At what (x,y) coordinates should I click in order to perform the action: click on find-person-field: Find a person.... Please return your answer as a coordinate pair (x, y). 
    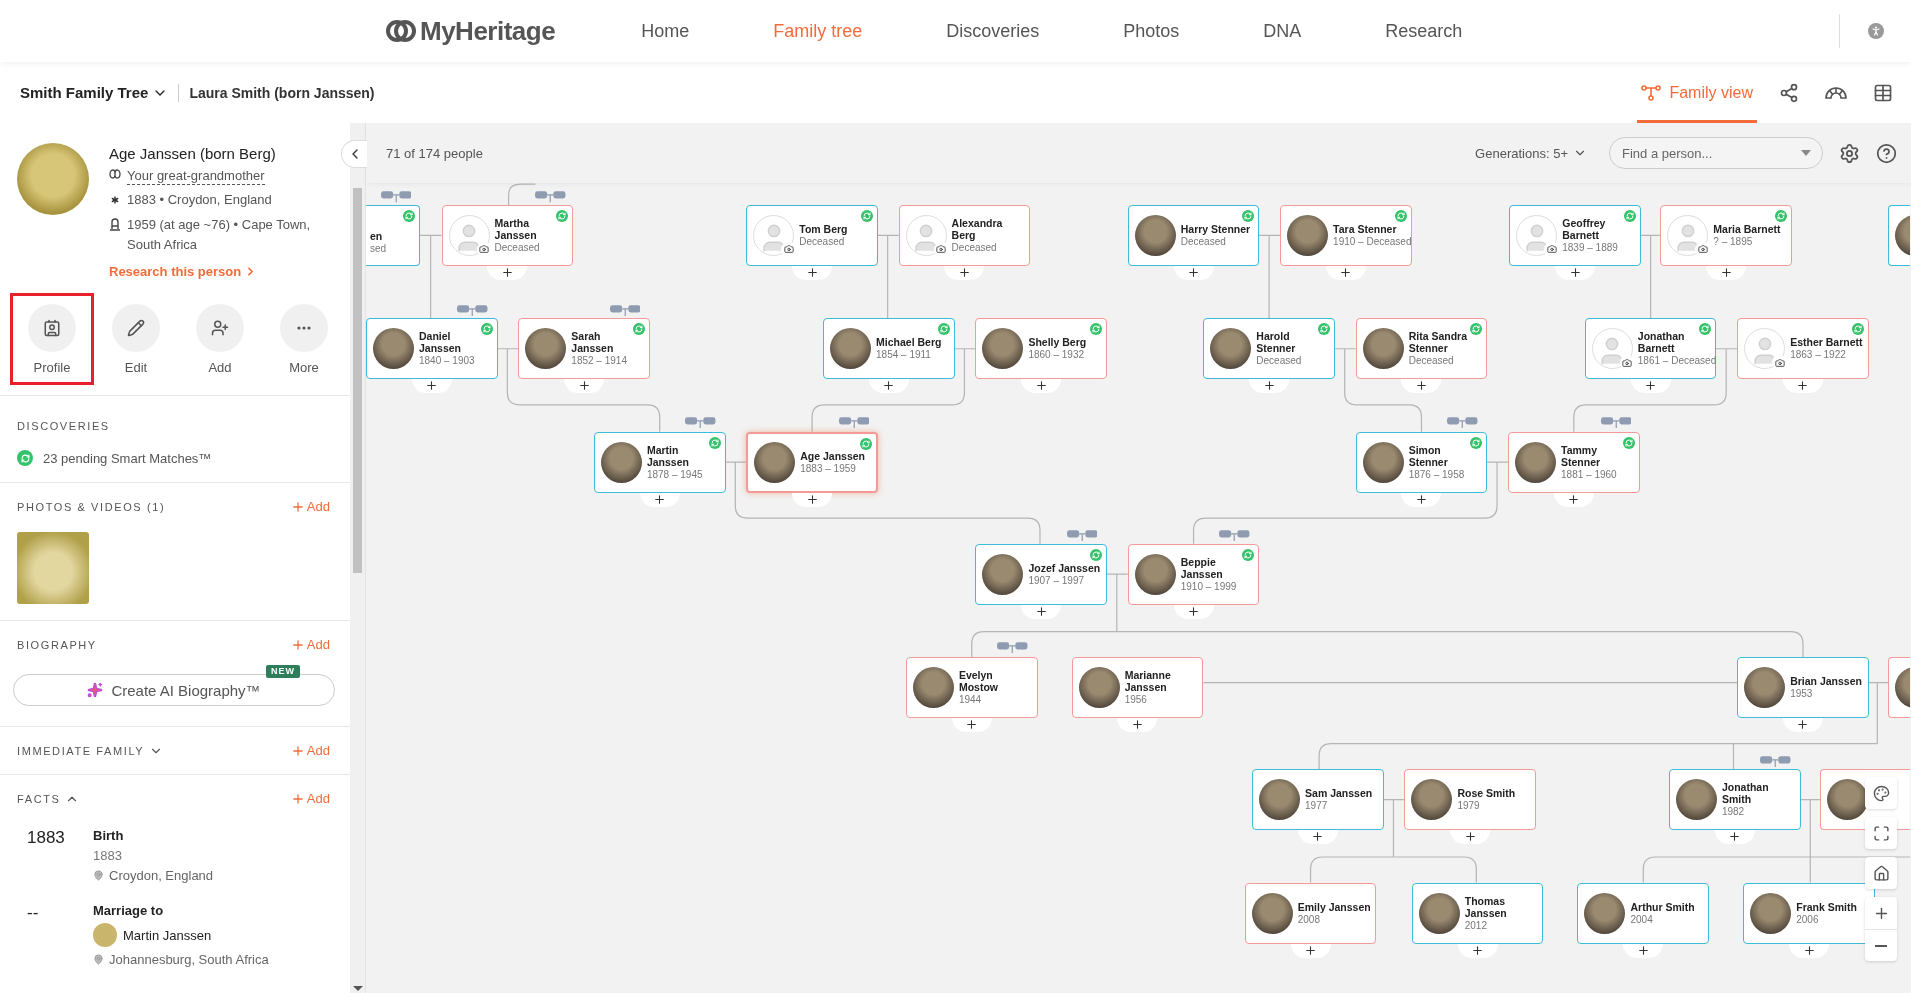
    Looking at the image, I should click on (1716, 153).